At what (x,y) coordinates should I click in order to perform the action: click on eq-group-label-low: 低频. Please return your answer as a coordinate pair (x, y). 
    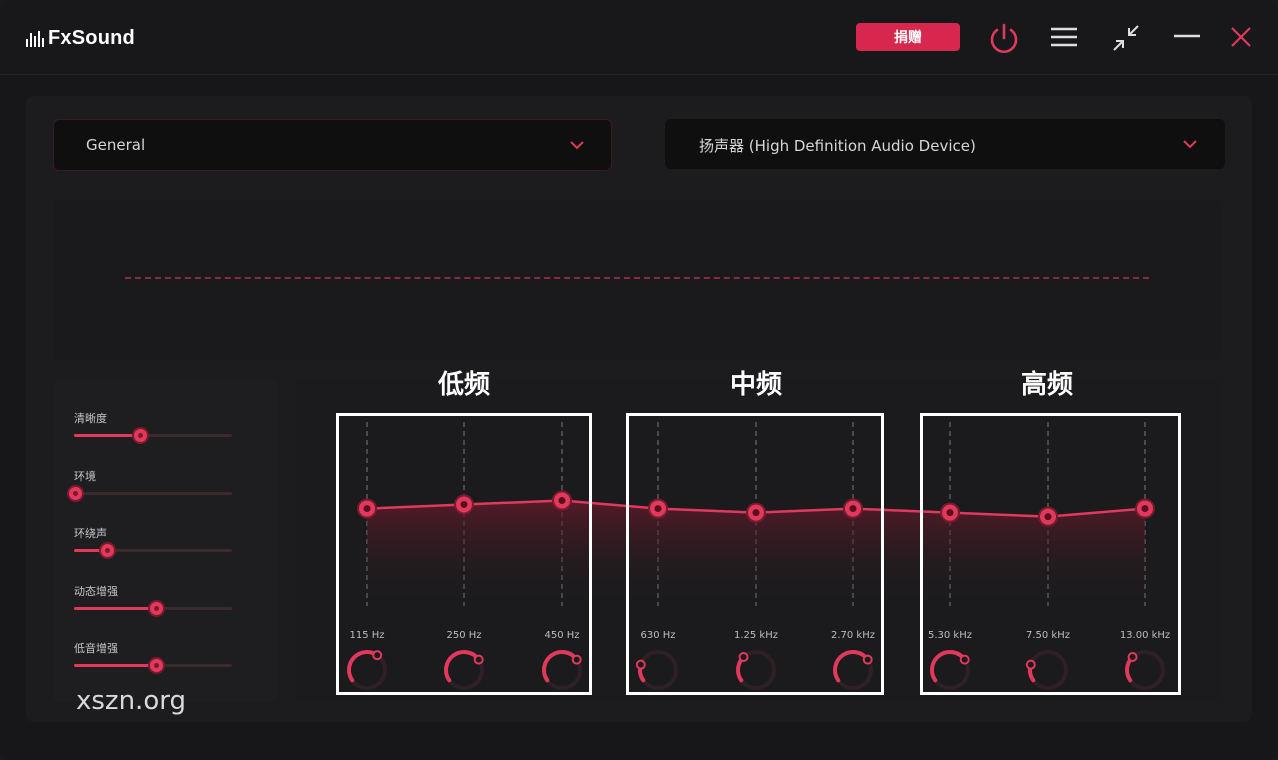
    Looking at the image, I should click on (463, 385).